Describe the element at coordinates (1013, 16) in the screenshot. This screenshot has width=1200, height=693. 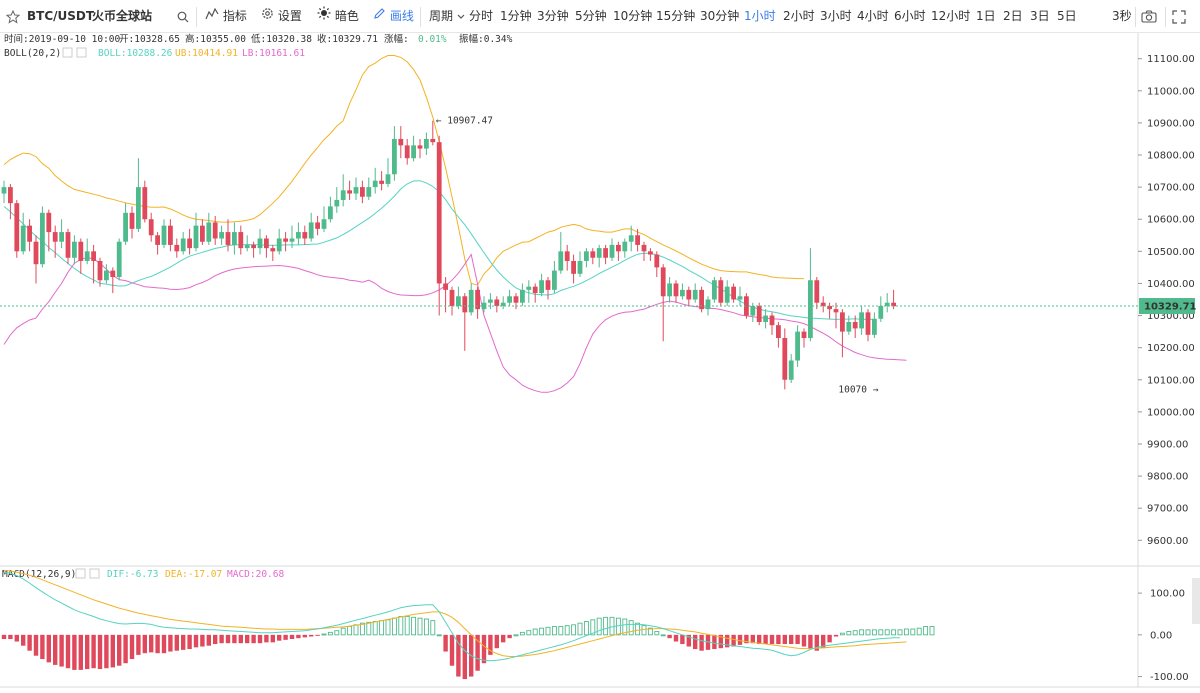
I see `period-tab: 2日` at that location.